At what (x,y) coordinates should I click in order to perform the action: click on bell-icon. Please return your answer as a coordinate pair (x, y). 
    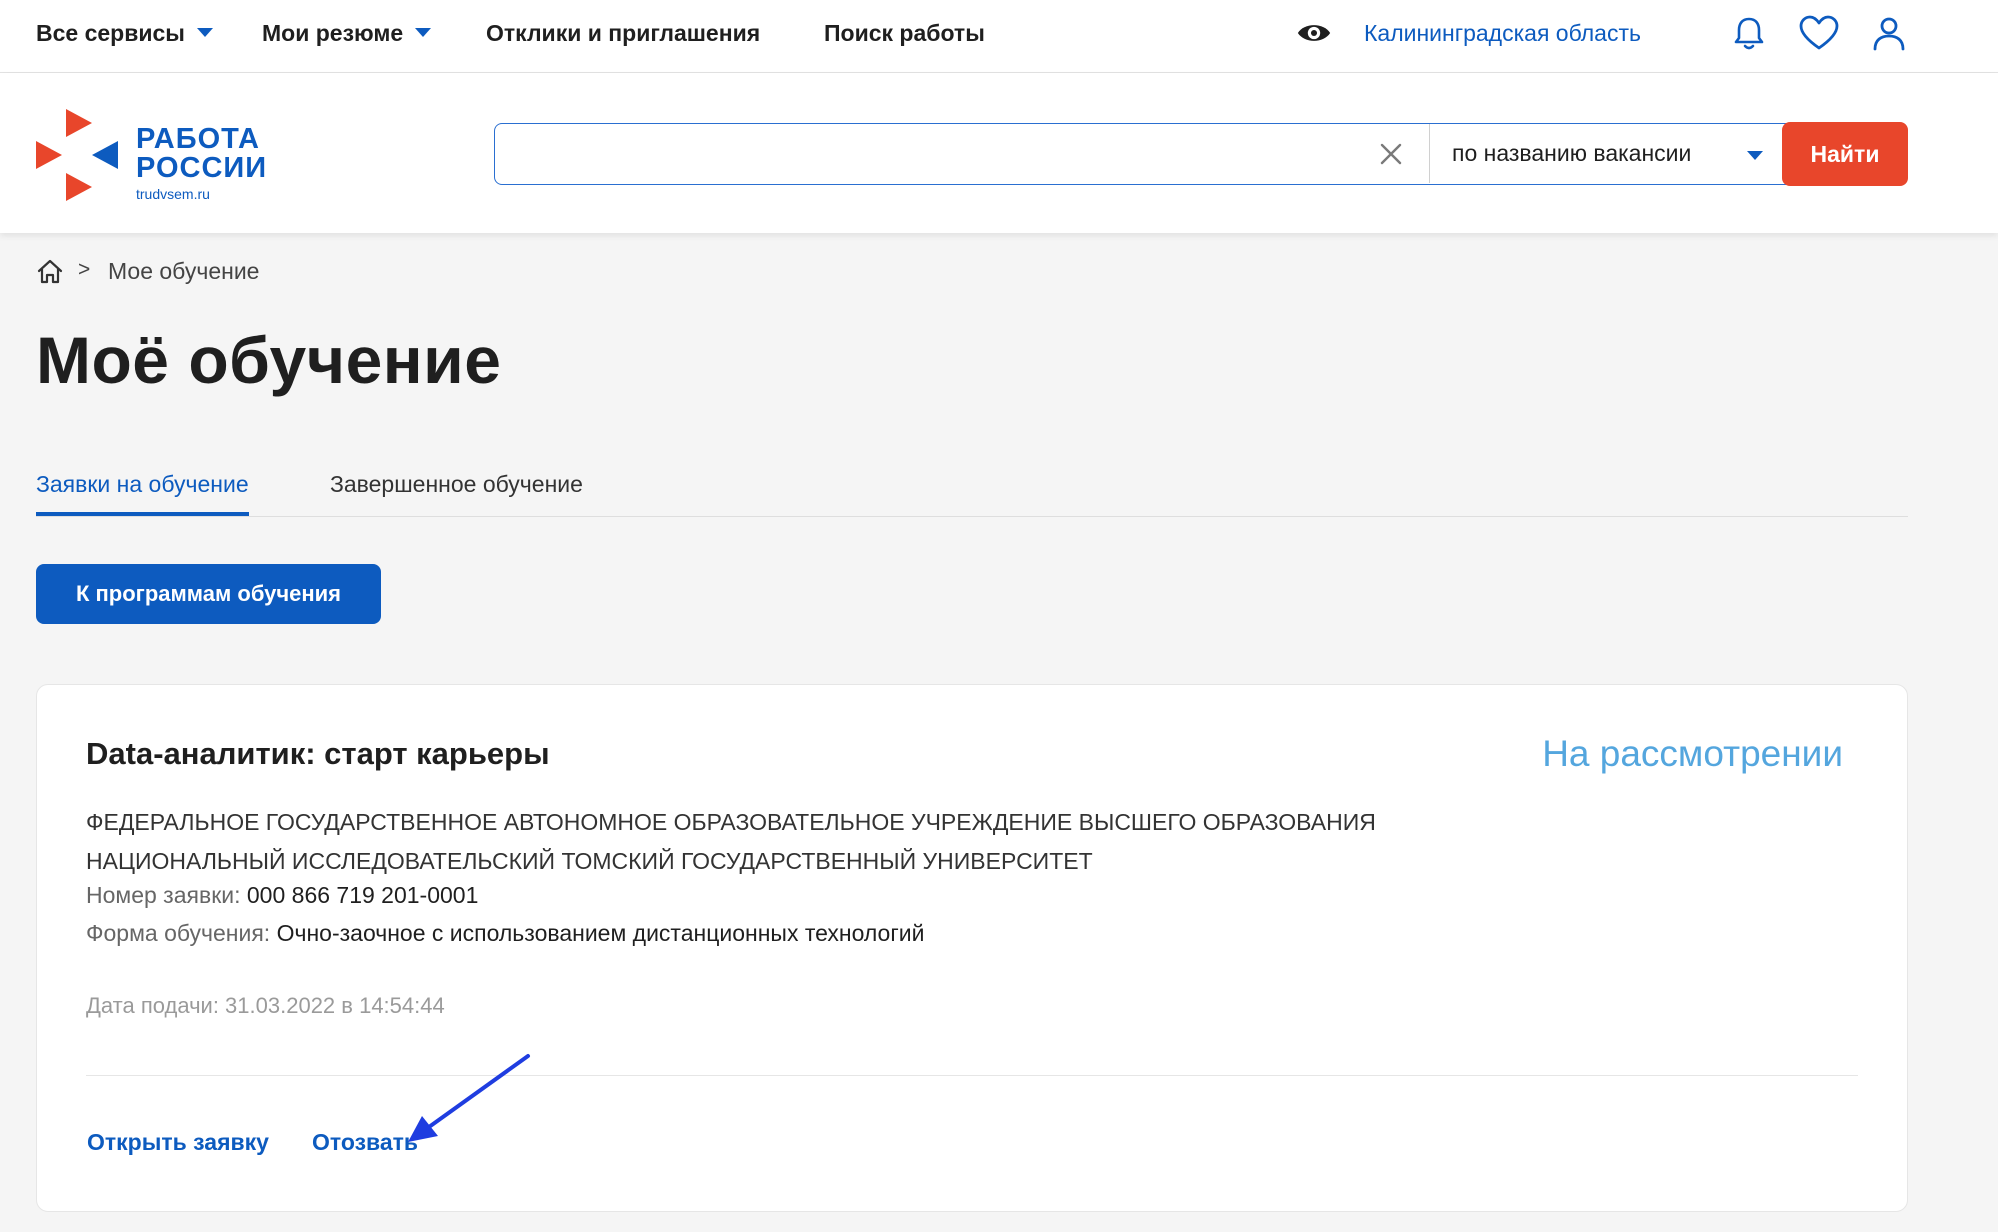
    Looking at the image, I should click on (1749, 33).